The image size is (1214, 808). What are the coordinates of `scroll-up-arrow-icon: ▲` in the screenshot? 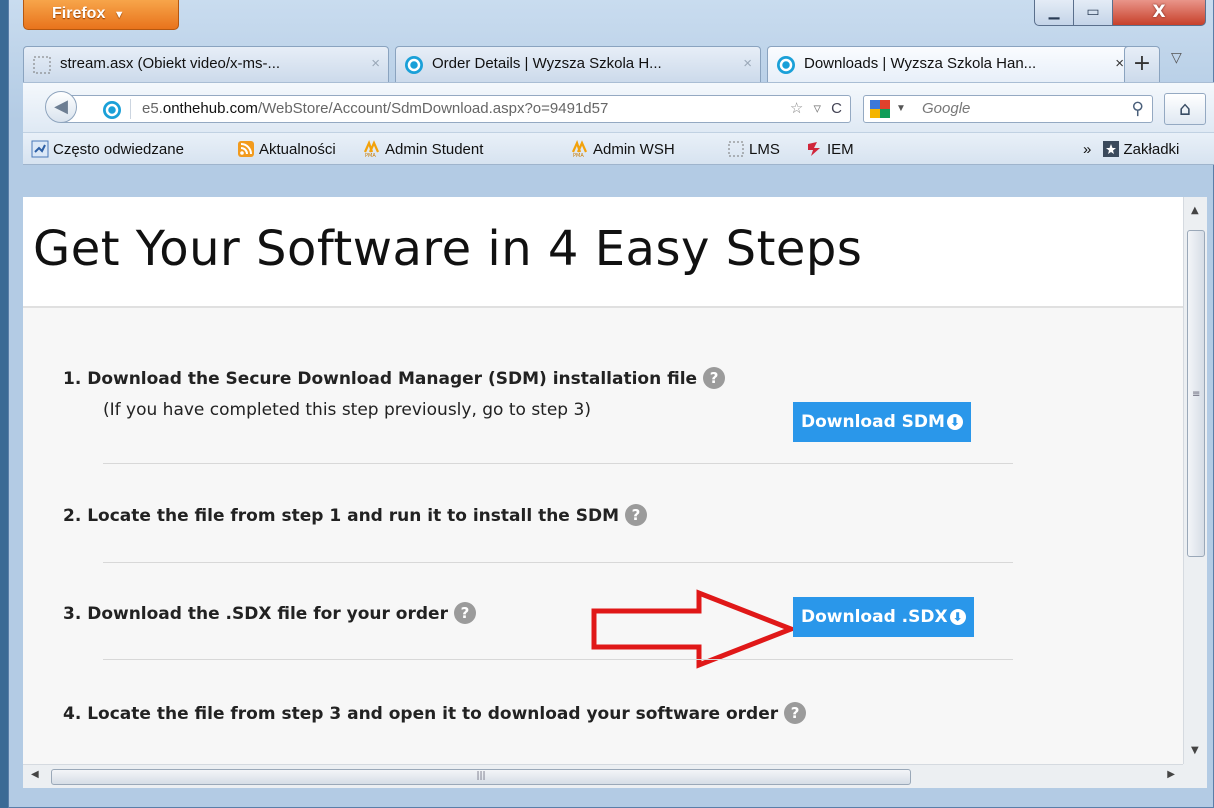 It's located at (1195, 210).